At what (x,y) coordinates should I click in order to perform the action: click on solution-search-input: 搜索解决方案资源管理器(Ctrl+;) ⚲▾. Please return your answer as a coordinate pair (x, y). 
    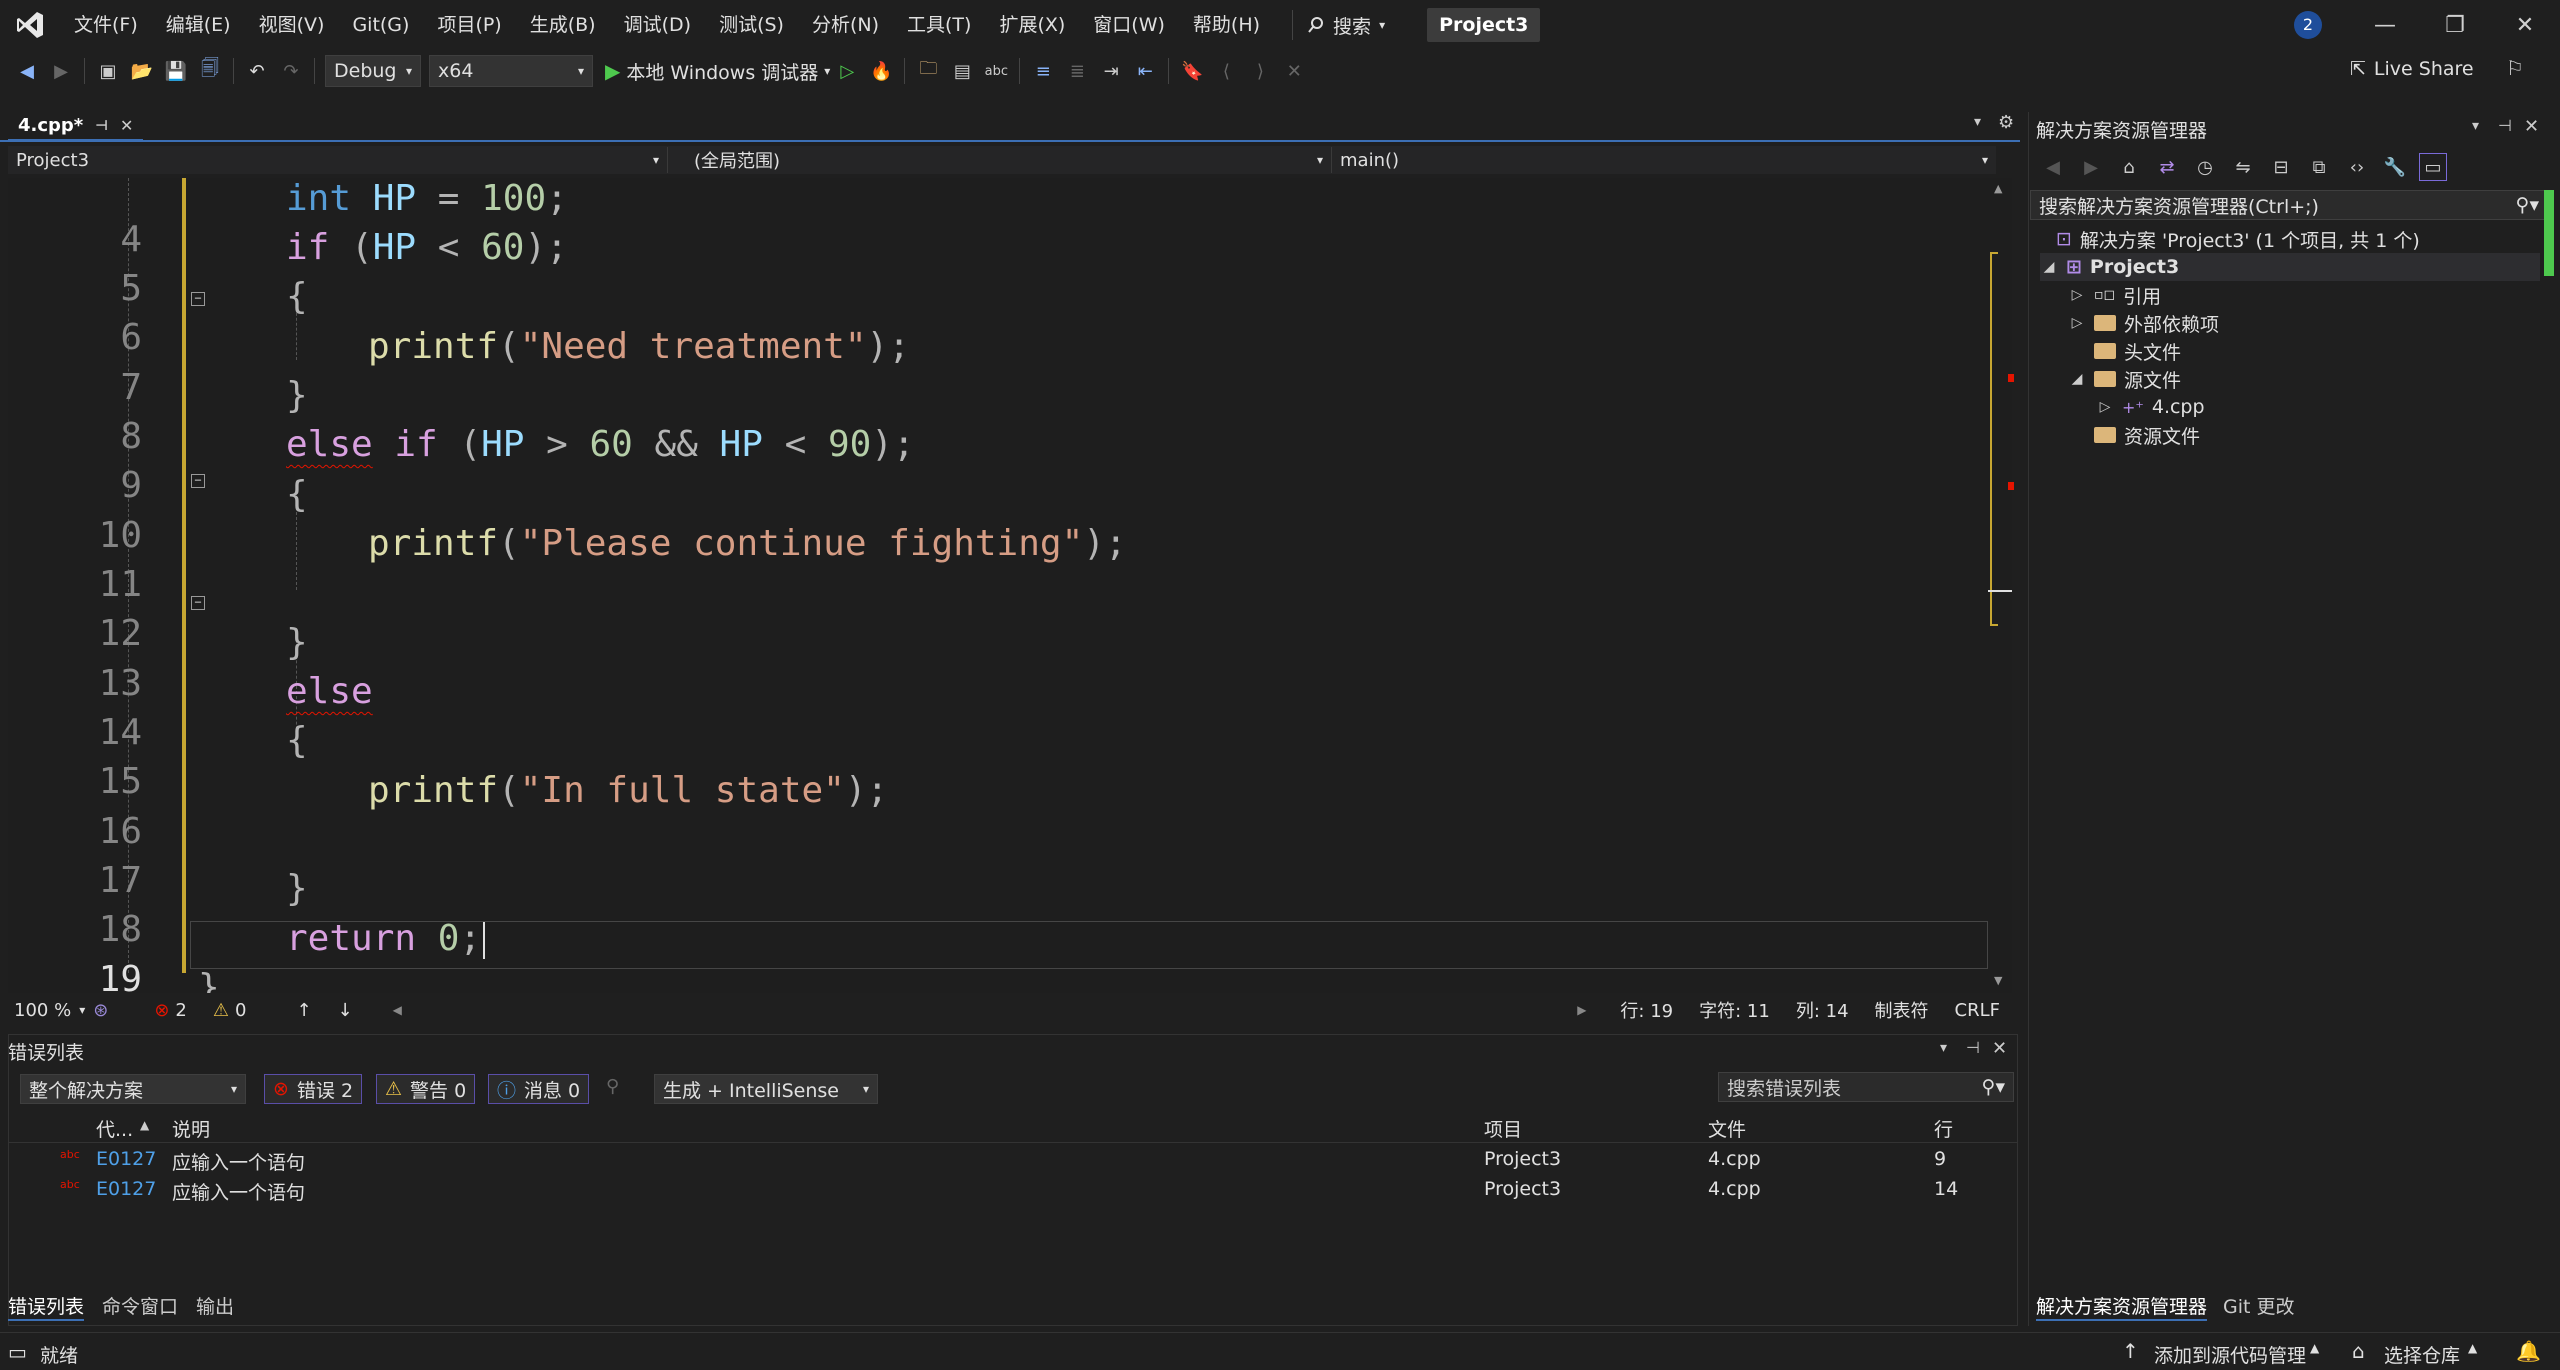
    Looking at the image, I should click on (2289, 205).